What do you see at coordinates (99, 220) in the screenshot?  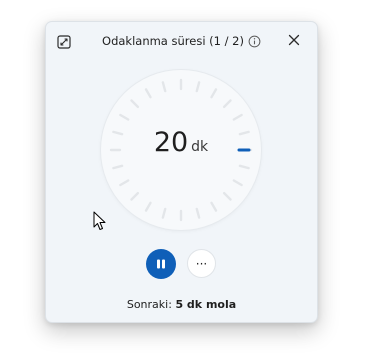 I see `mouse-cursor-icon` at bounding box center [99, 220].